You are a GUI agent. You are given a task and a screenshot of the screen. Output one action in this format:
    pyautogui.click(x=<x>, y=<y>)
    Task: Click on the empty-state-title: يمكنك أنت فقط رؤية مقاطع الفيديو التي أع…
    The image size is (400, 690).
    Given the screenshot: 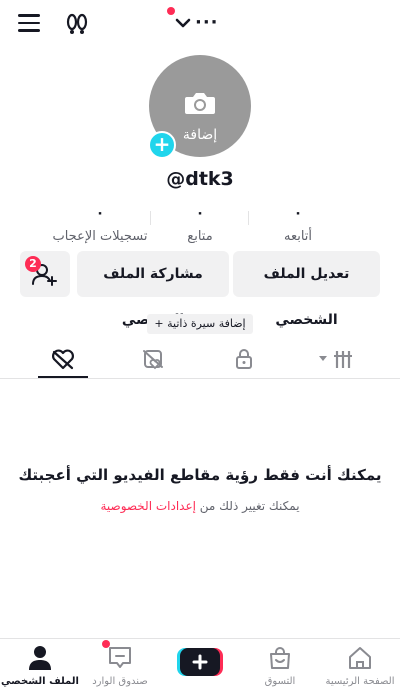 What is the action you would take?
    pyautogui.click(x=200, y=475)
    